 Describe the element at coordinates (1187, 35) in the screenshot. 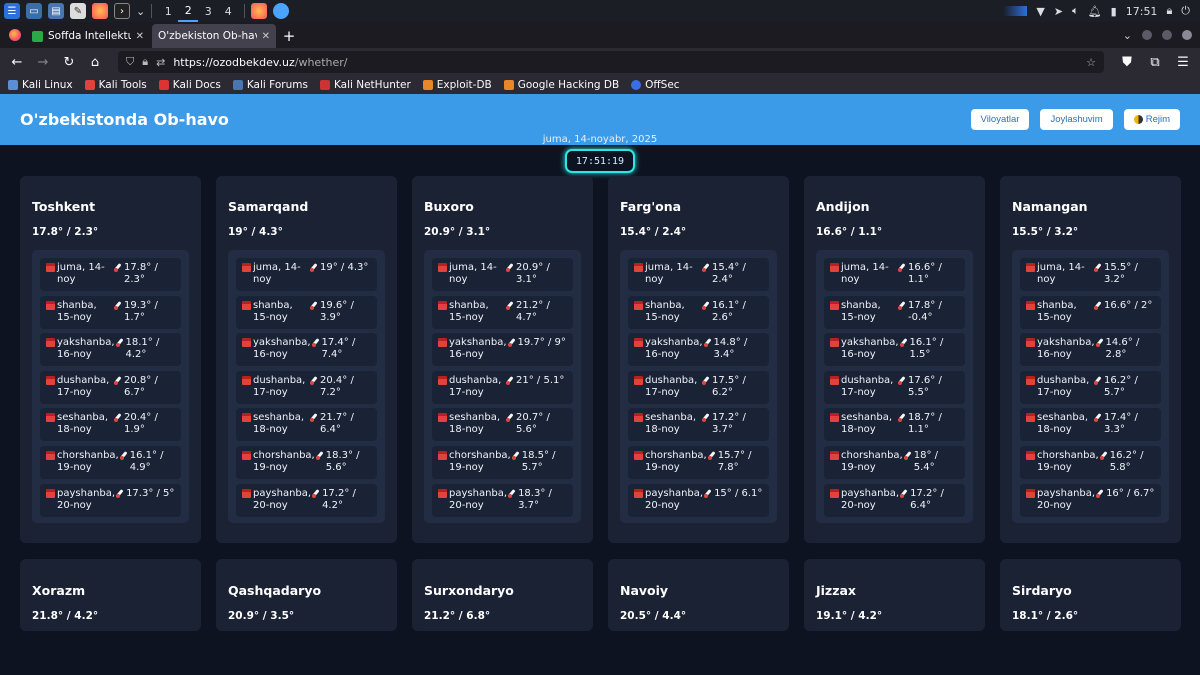

I see `close-window-button` at that location.